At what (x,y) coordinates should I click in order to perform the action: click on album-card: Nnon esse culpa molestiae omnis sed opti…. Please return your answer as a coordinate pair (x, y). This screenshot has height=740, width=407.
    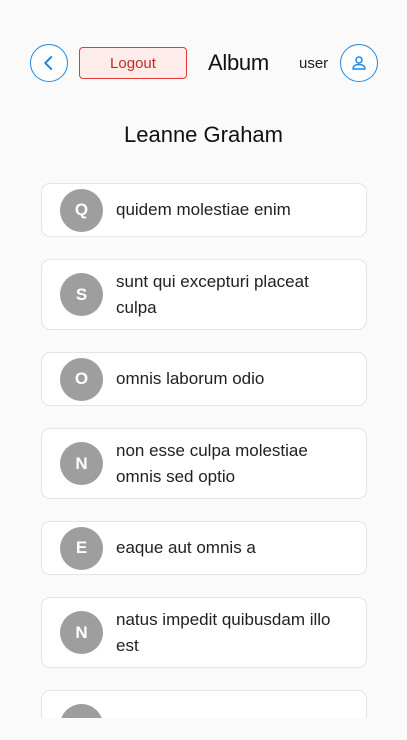
    Looking at the image, I should click on (204, 463).